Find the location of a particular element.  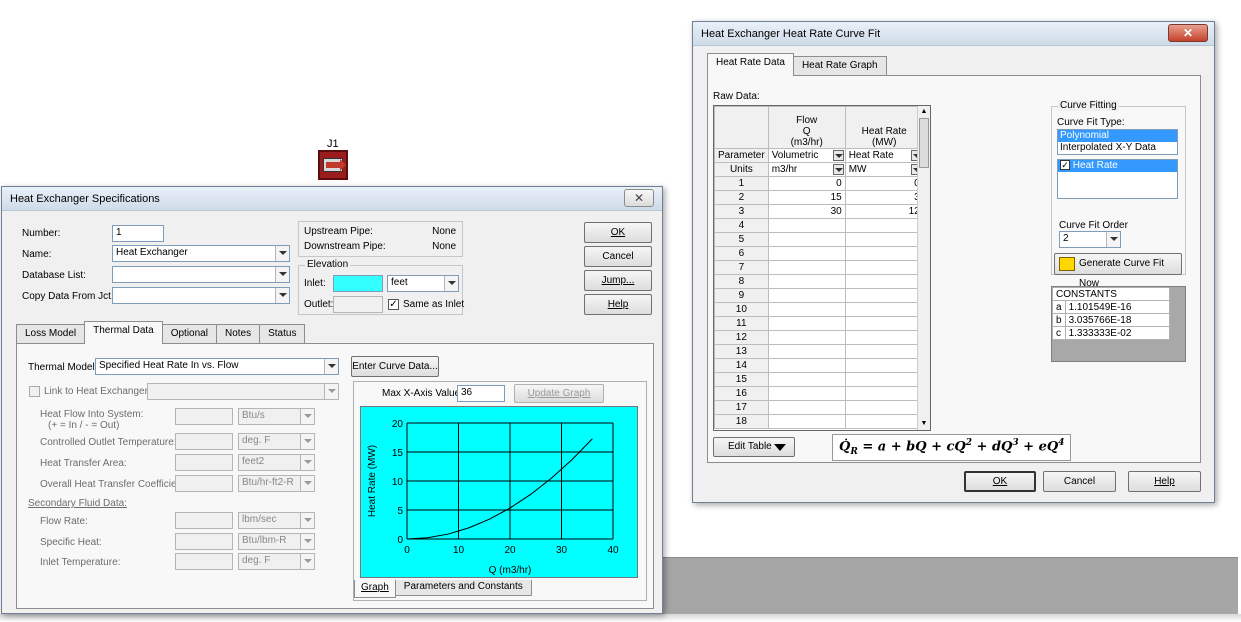

curve-help-button: Help is located at coordinates (1164, 481).